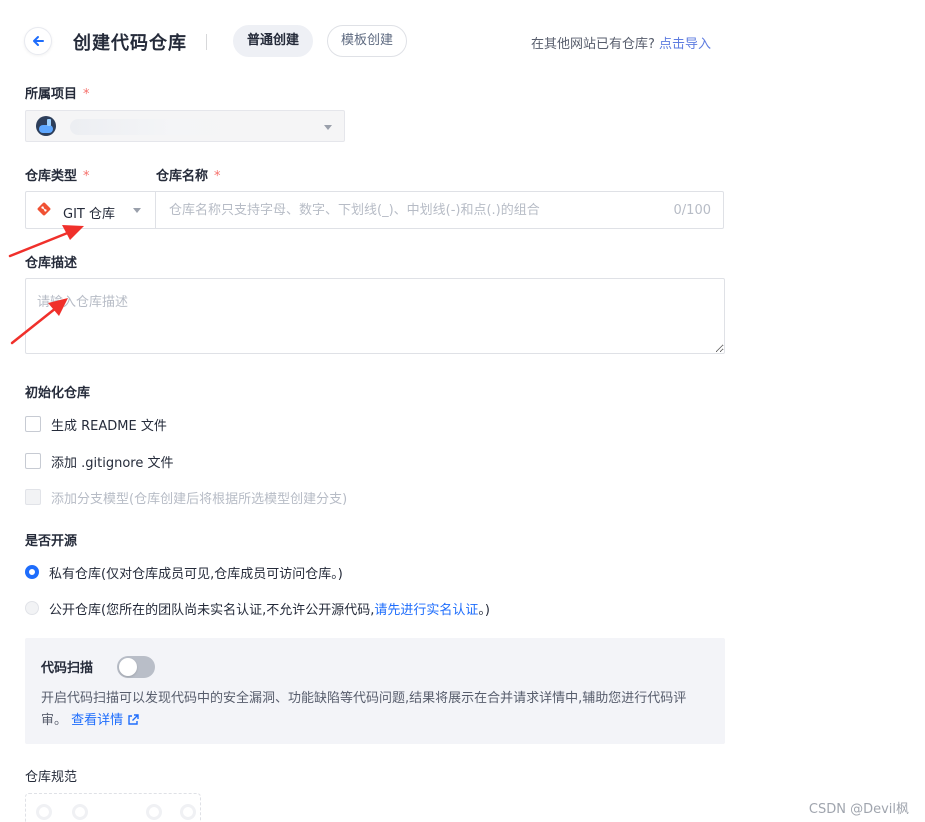 This screenshot has height=822, width=925. I want to click on open-source-label: 是否开源, so click(51, 541).